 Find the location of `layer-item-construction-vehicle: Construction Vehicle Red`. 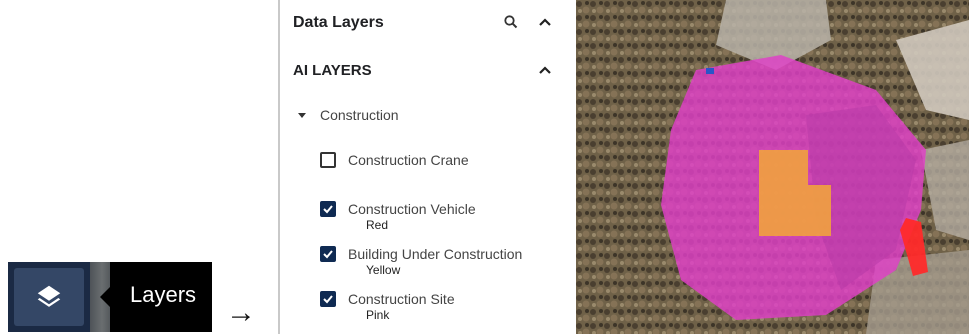

layer-item-construction-vehicle: Construction Vehicle Red is located at coordinates (398, 216).